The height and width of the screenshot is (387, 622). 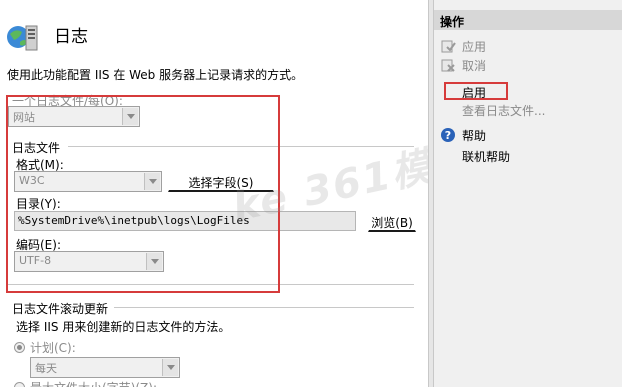 What do you see at coordinates (170, 367) in the screenshot?
I see `chevron-down-icon` at bounding box center [170, 367].